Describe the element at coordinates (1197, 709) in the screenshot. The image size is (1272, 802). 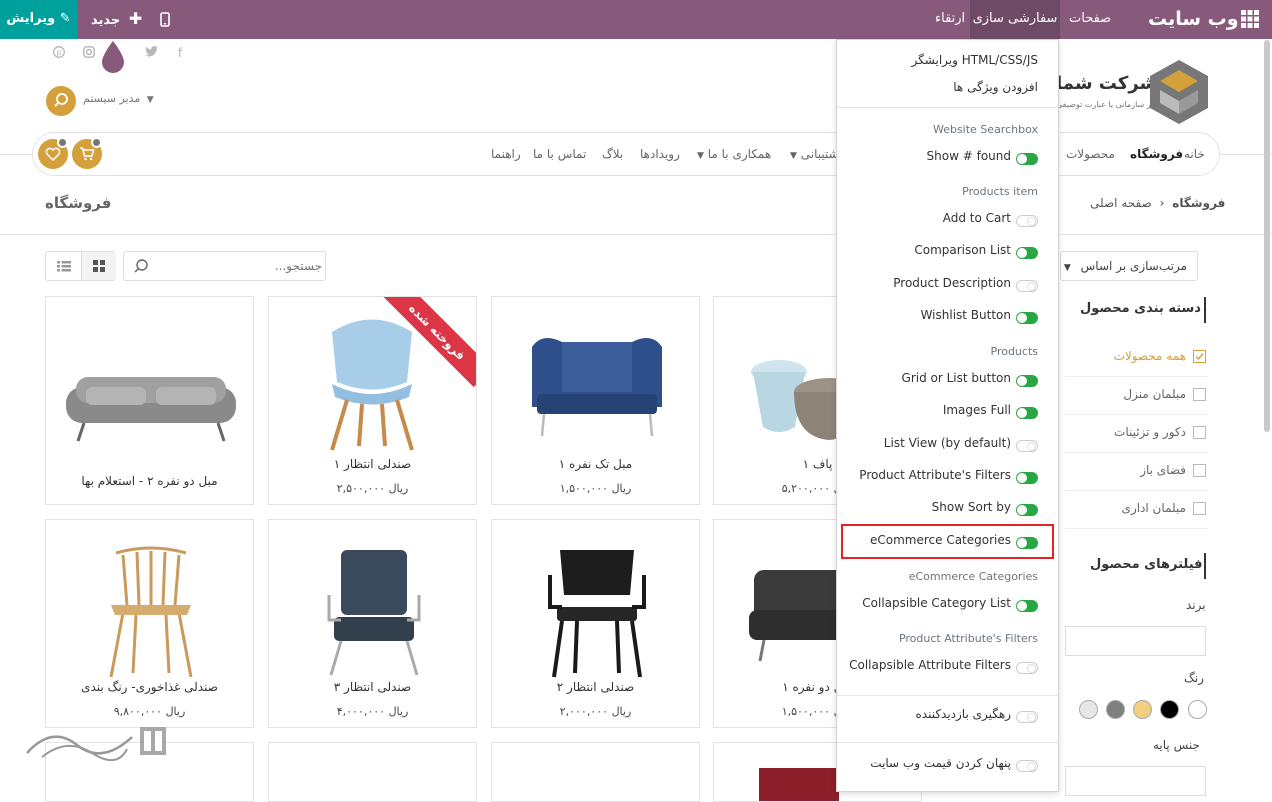
I see `color-swatch-white` at that location.